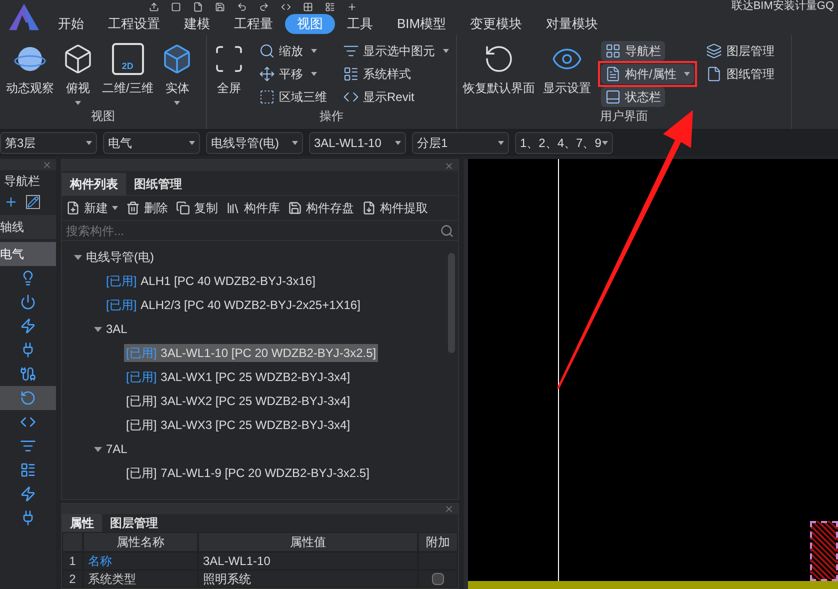 The height and width of the screenshot is (589, 838). What do you see at coordinates (251, 353) in the screenshot?
I see `tree-item: [已用] 3AL-WL1-10 [PC 20 WDZB2-BYJ-3x2.5]` at bounding box center [251, 353].